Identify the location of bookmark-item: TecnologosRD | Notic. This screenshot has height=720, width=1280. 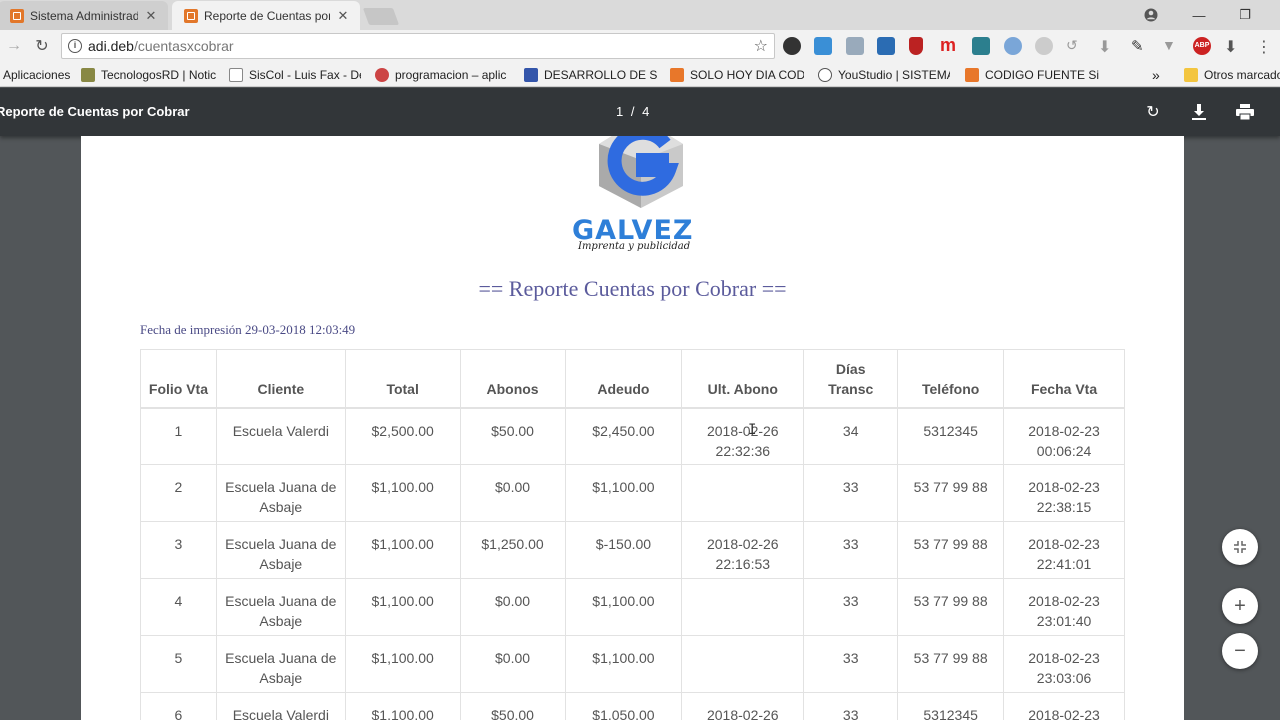
(148, 74).